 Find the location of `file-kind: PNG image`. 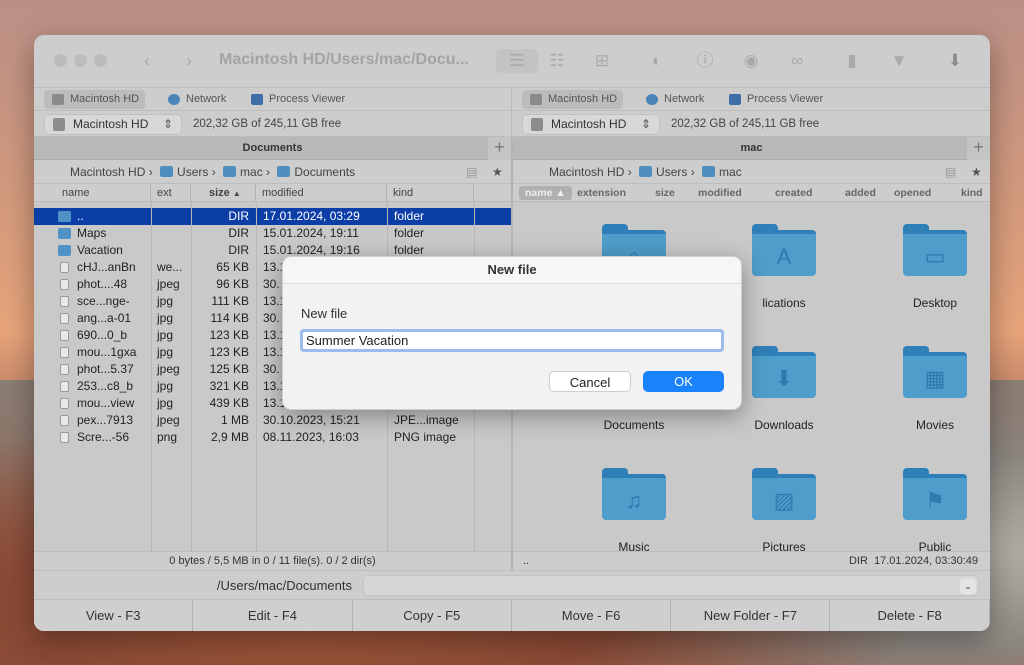

file-kind: PNG image is located at coordinates (425, 437).